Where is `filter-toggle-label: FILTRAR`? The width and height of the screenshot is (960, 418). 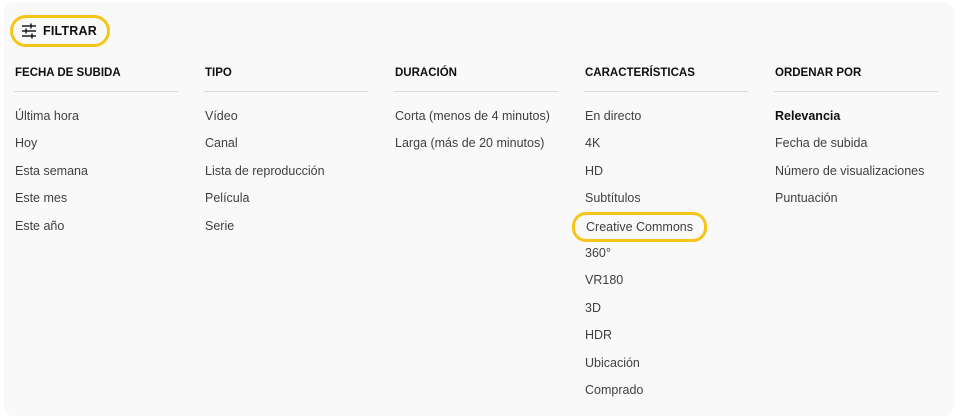
filter-toggle-label: FILTRAR is located at coordinates (70, 31).